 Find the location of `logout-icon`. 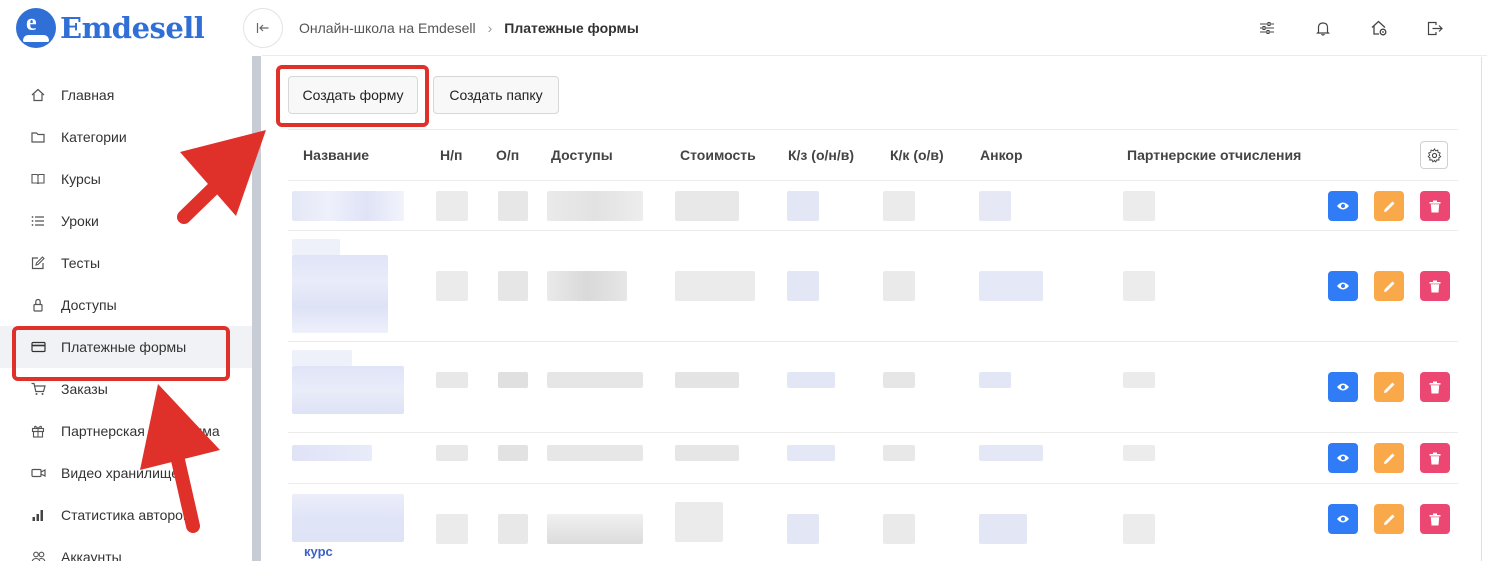

logout-icon is located at coordinates (1435, 28).